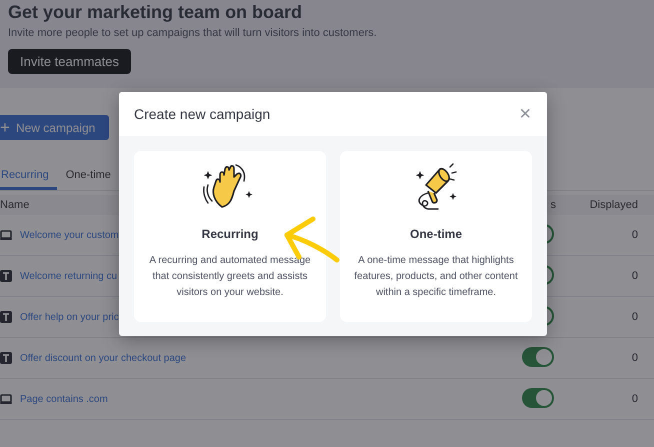 The height and width of the screenshot is (447, 654). I want to click on page-subtitle: Invite more people to set up campaigns that will turn visitors into customers., so click(192, 33).